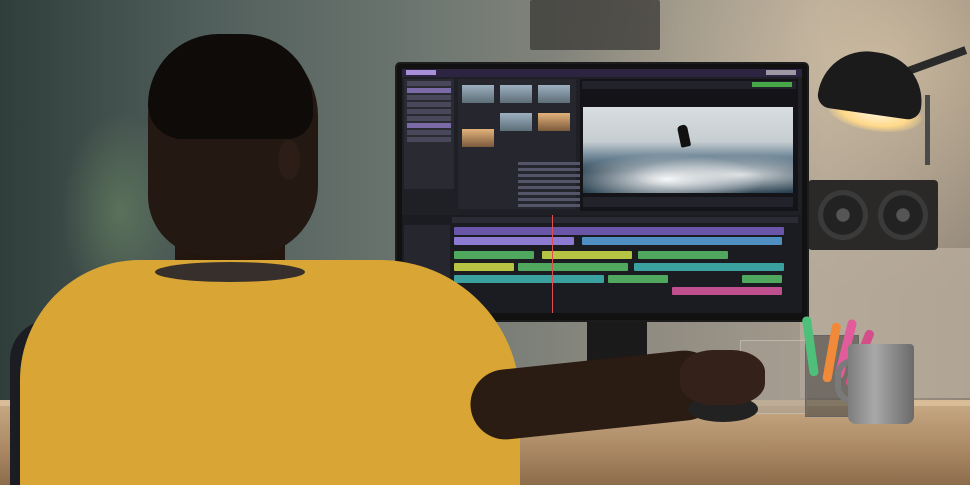 Image resolution: width=970 pixels, height=485 pixels. What do you see at coordinates (625, 220) in the screenshot?
I see `timeline-ruler` at bounding box center [625, 220].